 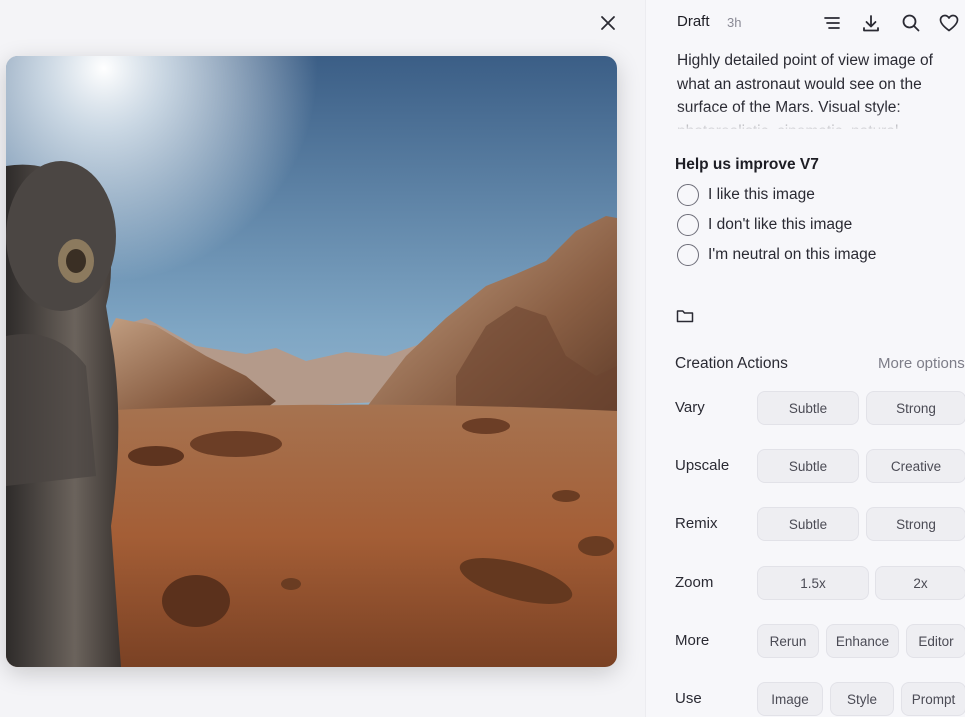 I want to click on heart-icon, so click(x=949, y=23).